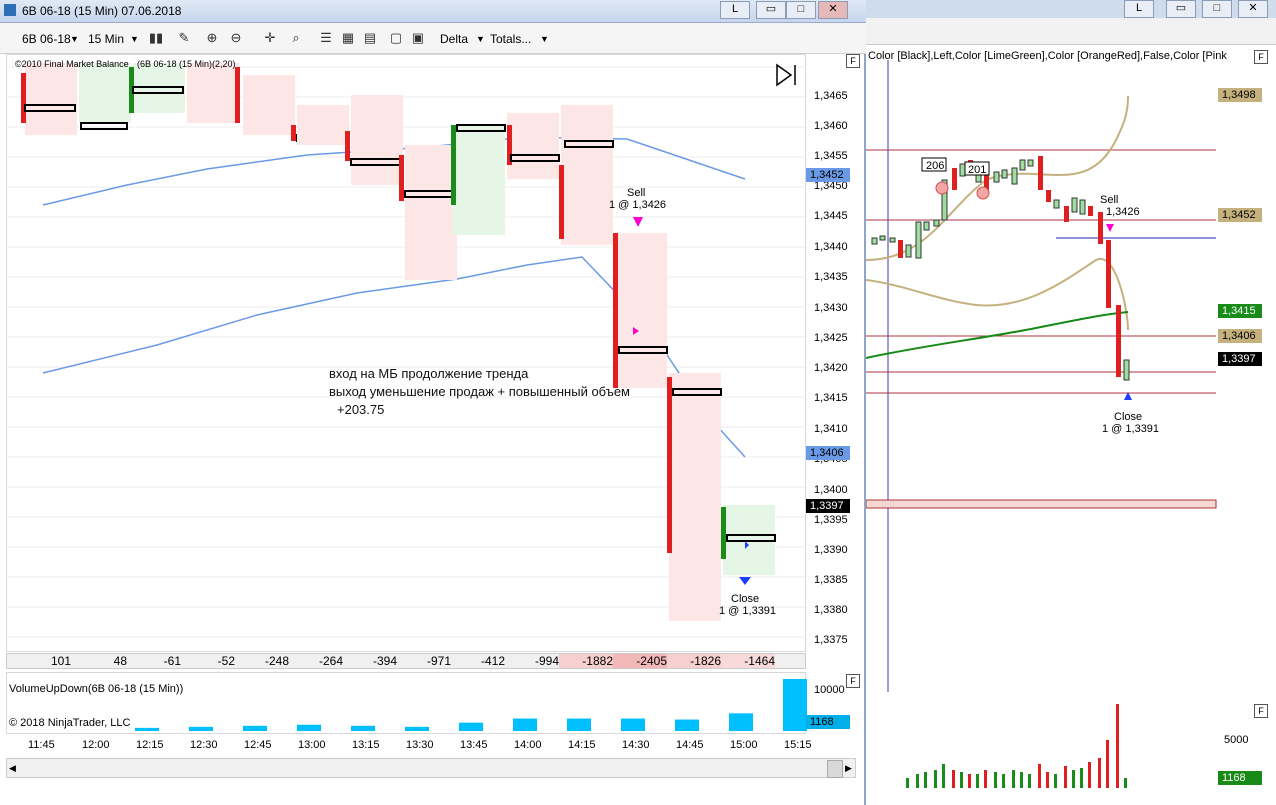  I want to click on time-tick: 11:45, so click(41, 745).